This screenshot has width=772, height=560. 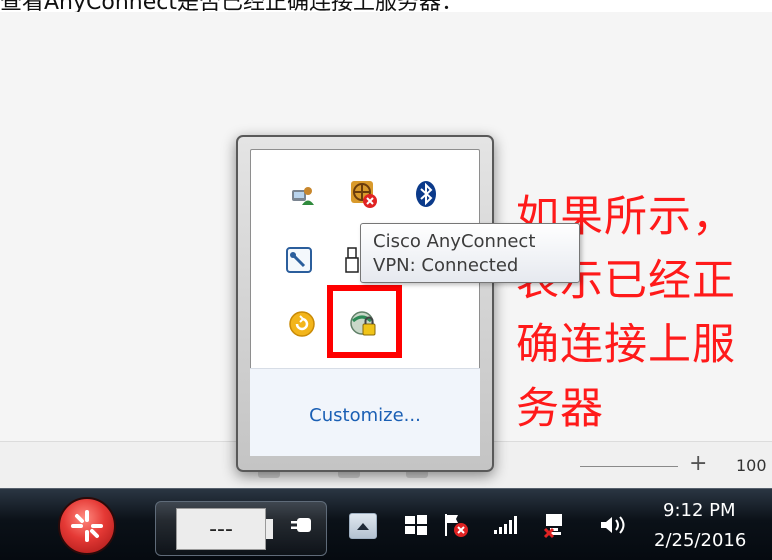 What do you see at coordinates (507, 525) in the screenshot?
I see `signal-bars-icon` at bounding box center [507, 525].